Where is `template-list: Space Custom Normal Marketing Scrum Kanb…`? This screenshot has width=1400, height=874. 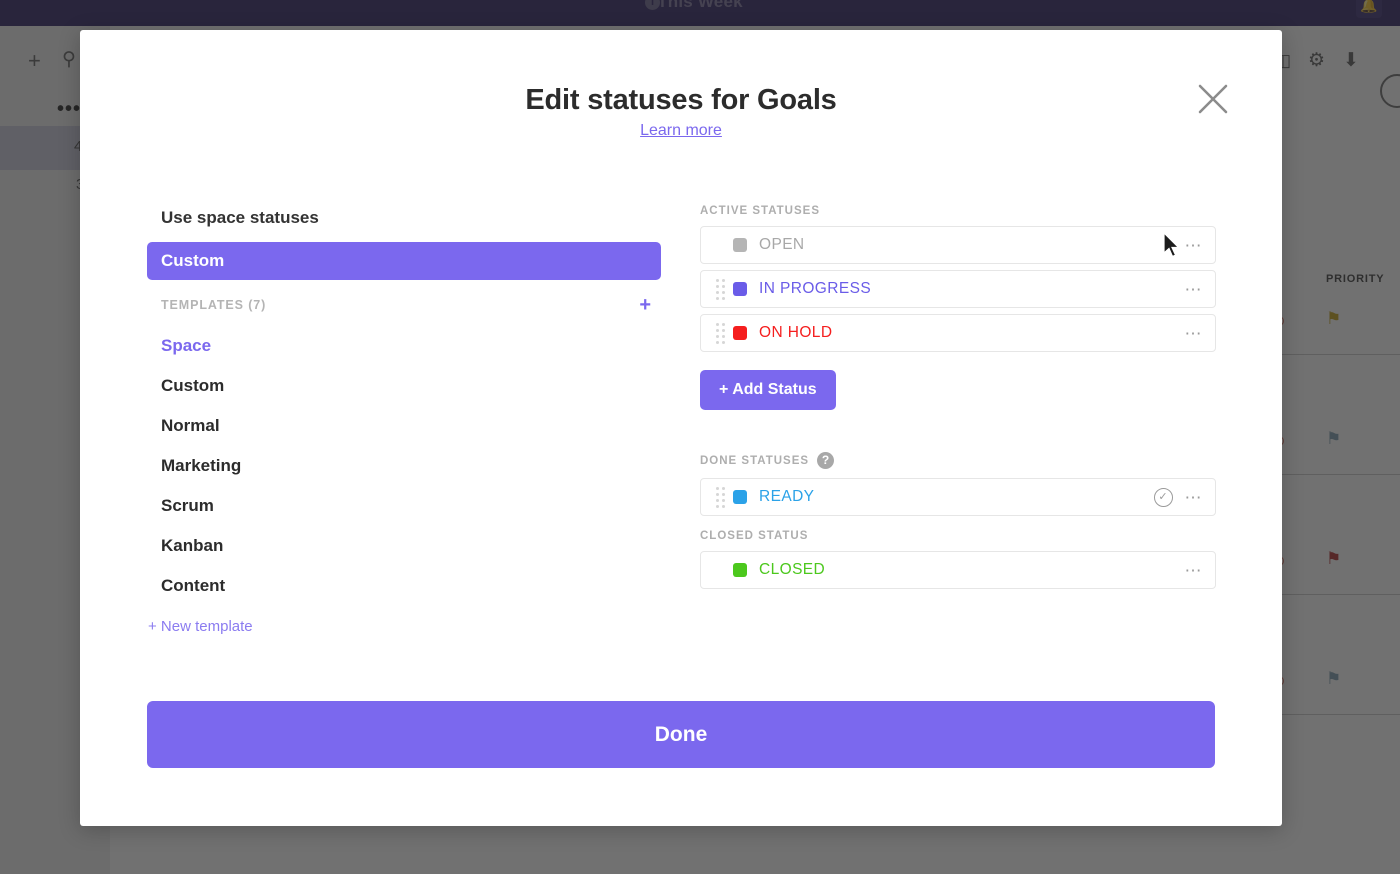 template-list: Space Custom Normal Marketing Scrum Kanb… is located at coordinates (404, 466).